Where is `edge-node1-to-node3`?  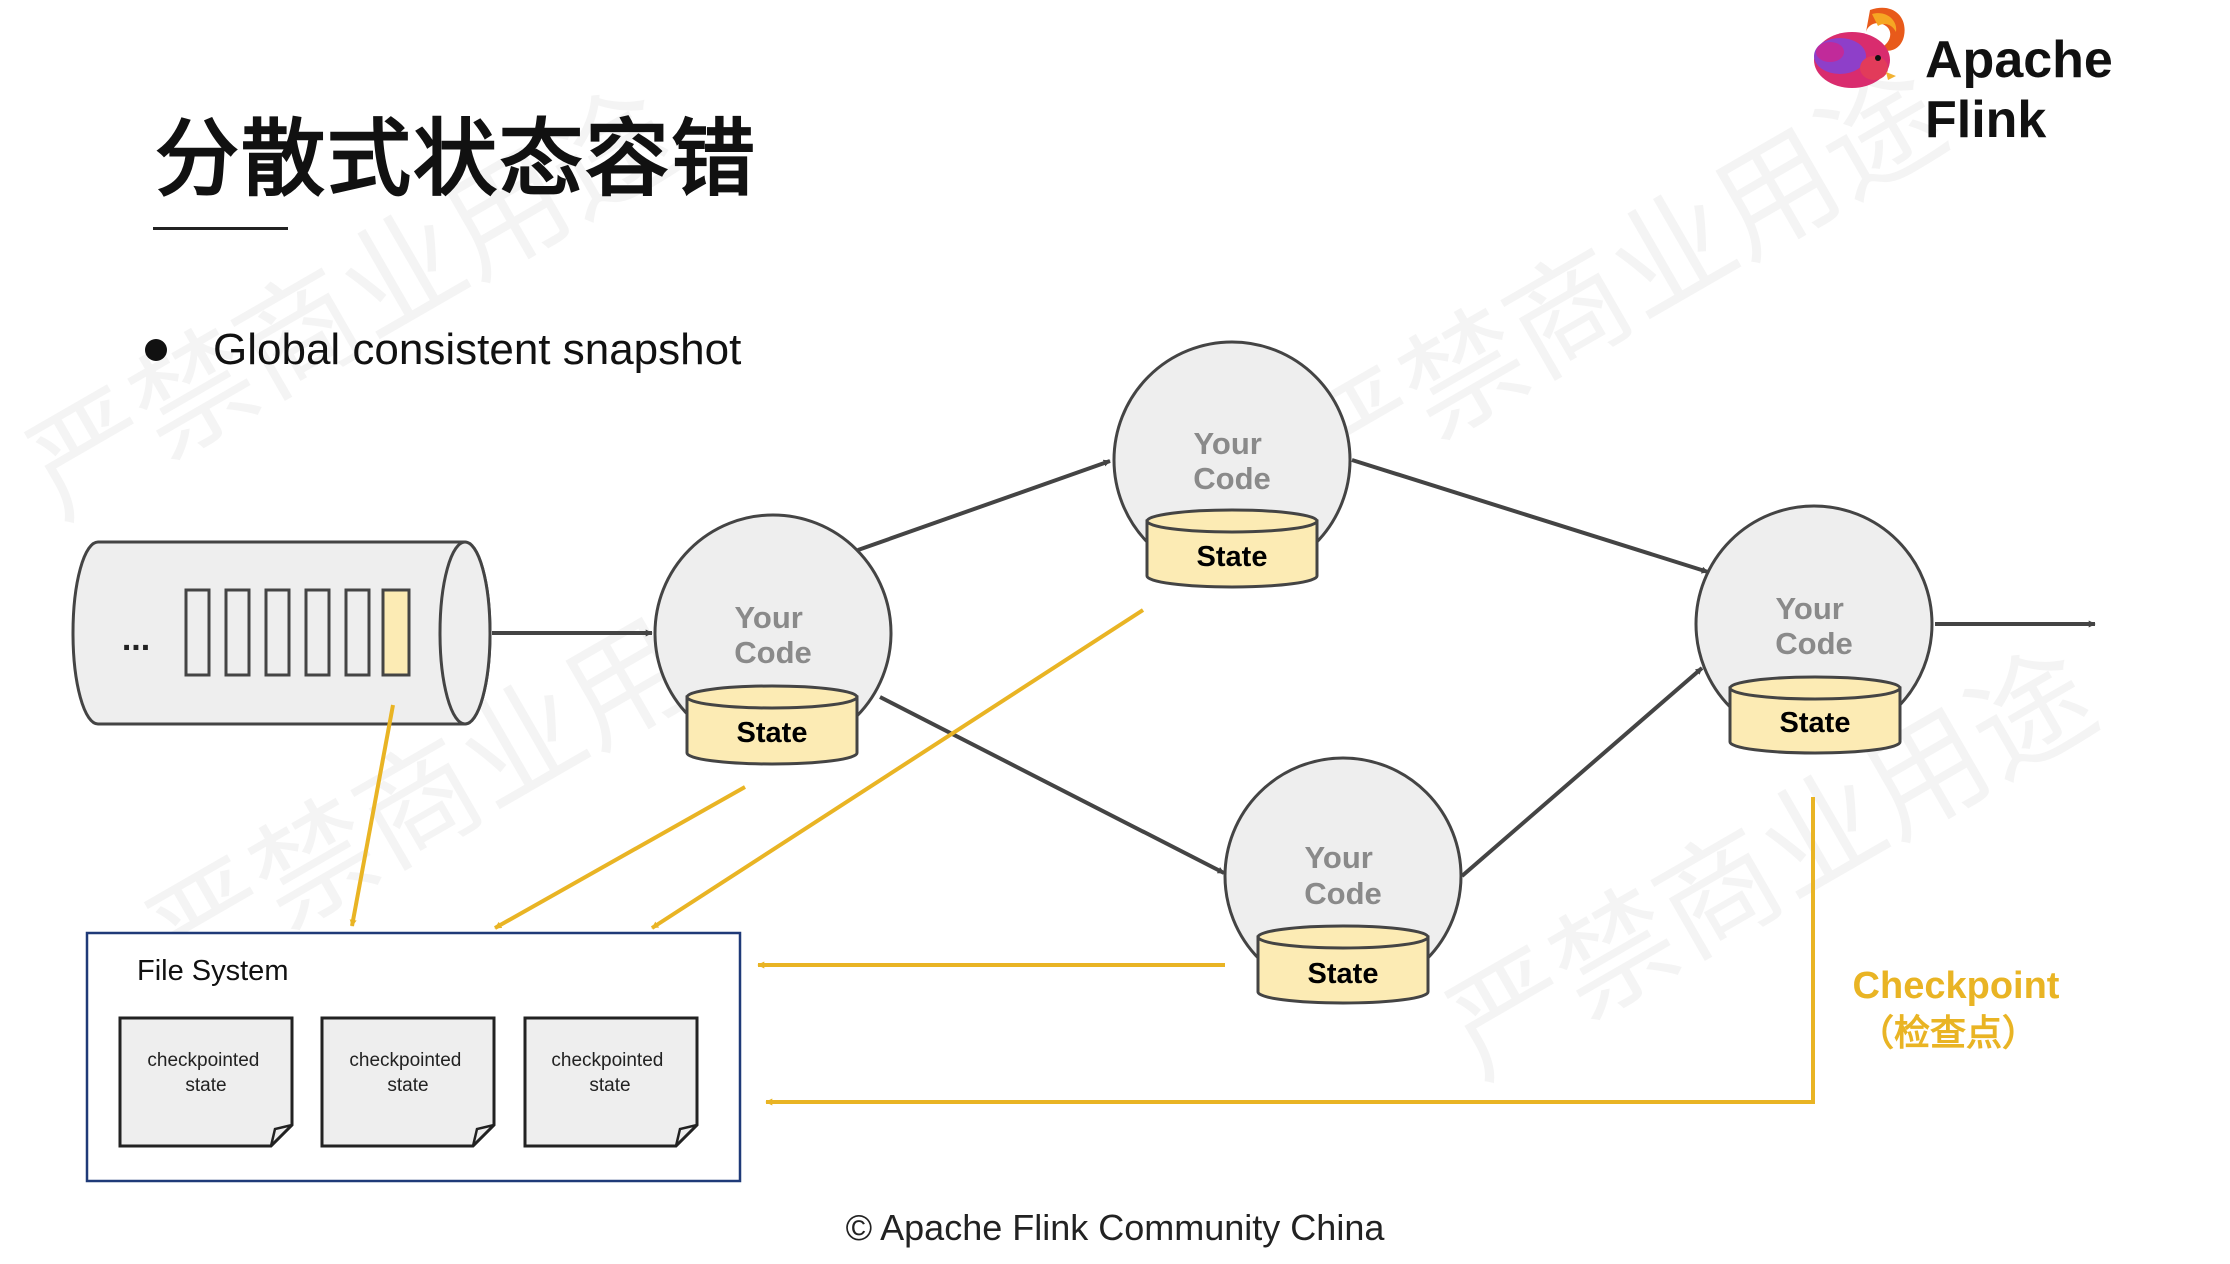 edge-node1-to-node3 is located at coordinates (1052, 785).